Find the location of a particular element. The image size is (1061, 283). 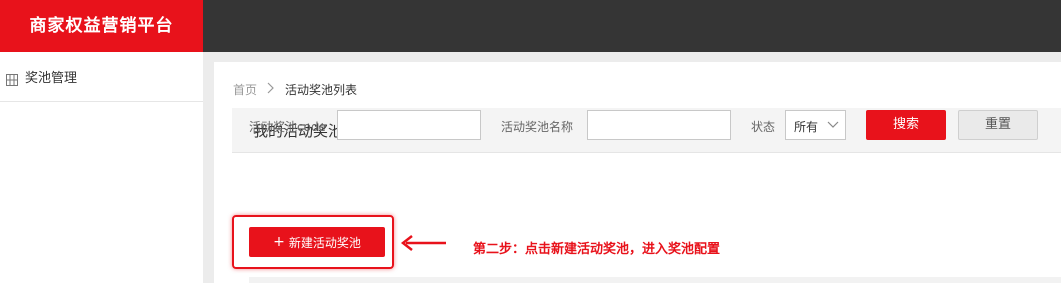

status-select-value: 所有 is located at coordinates (806, 127).